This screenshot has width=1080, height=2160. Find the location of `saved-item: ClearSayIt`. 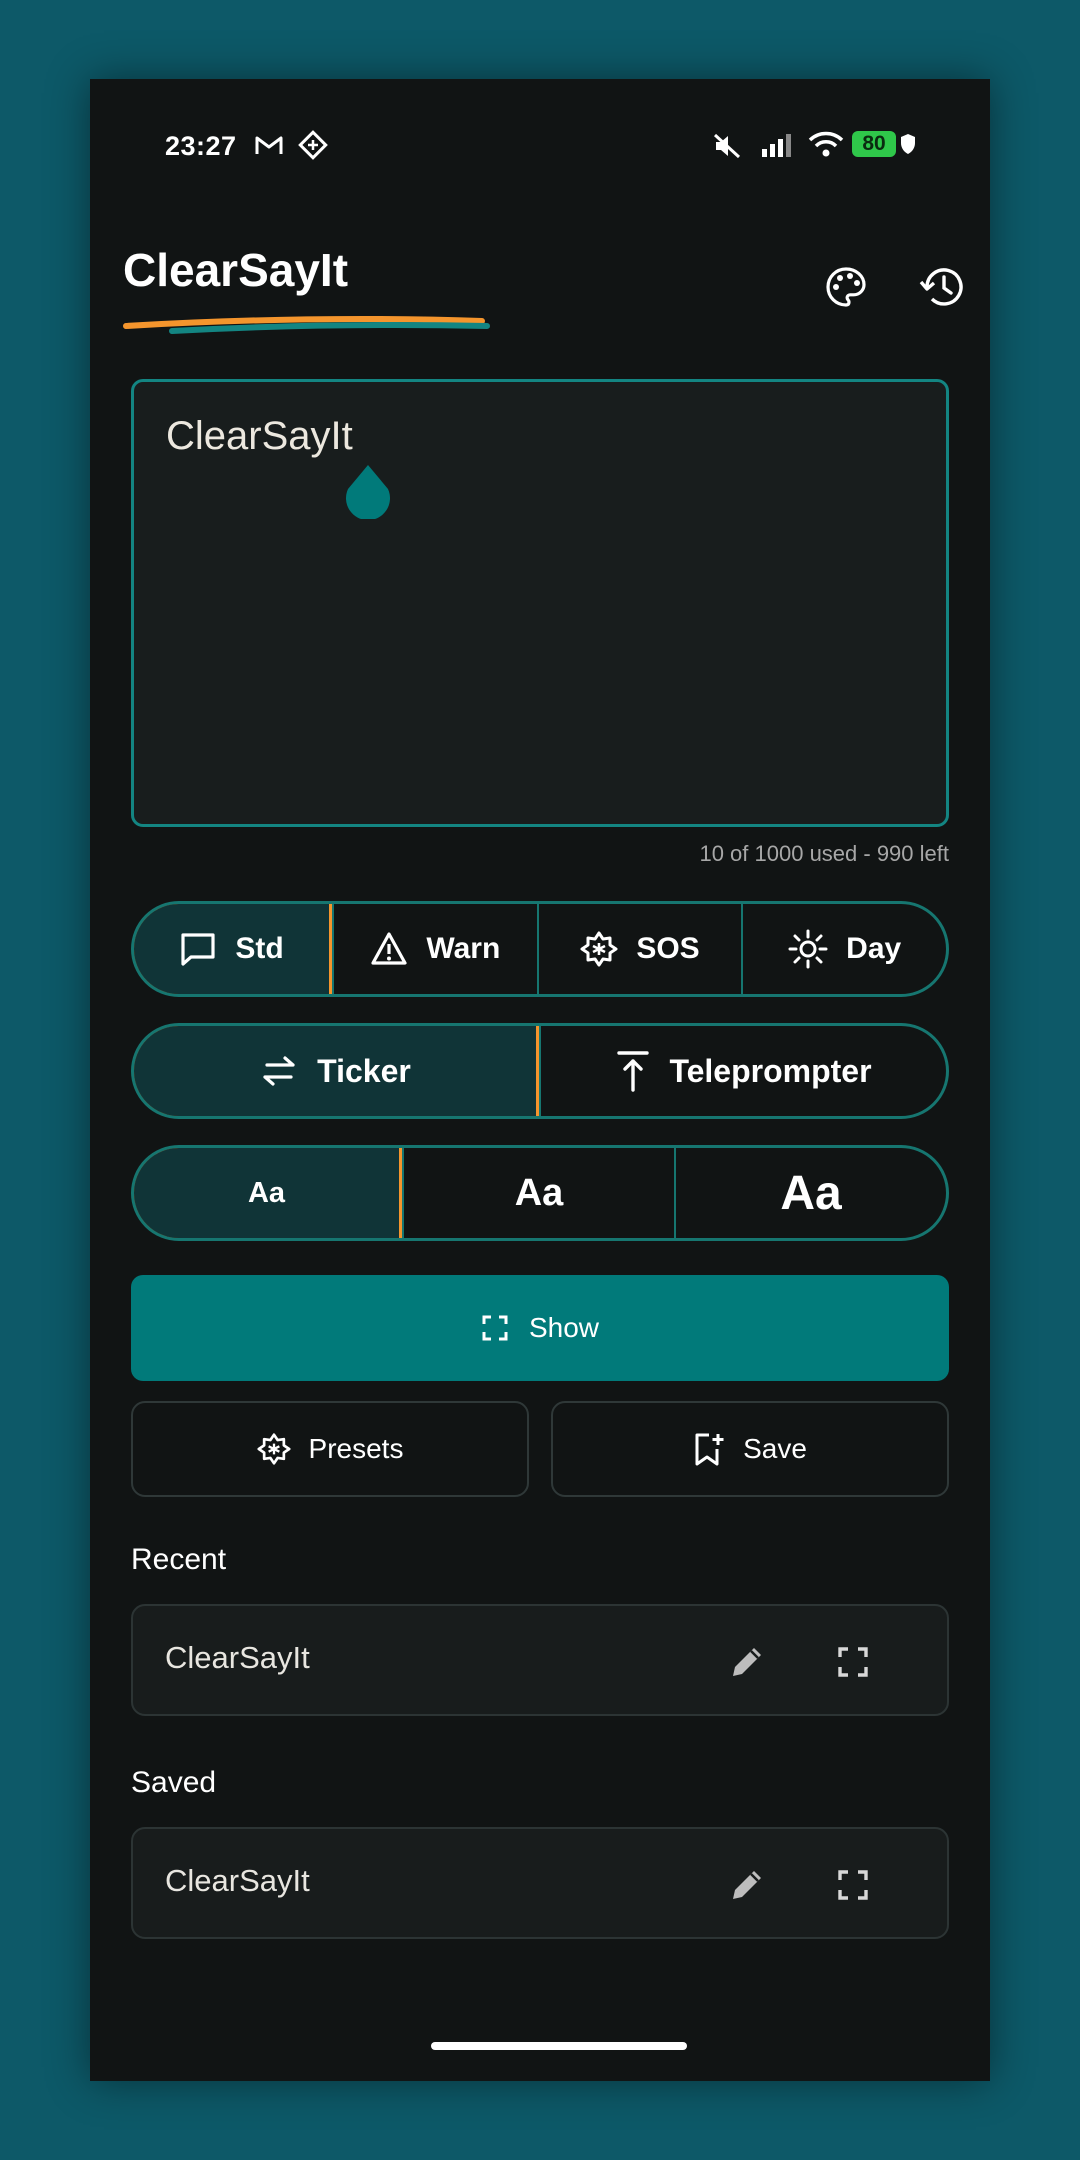

saved-item: ClearSayIt is located at coordinates (540, 1883).